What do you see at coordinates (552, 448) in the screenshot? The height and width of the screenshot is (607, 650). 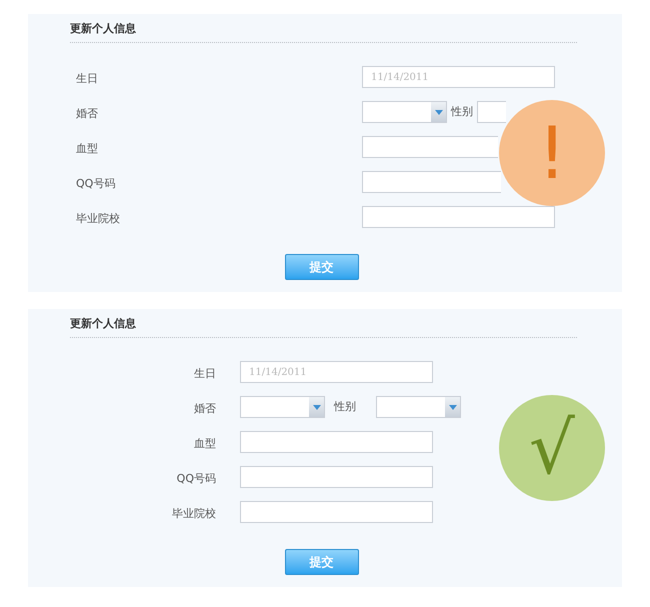 I see `success-badge: √` at bounding box center [552, 448].